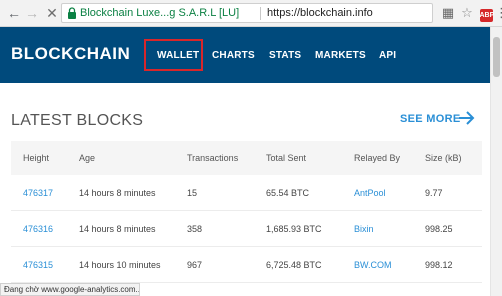 Image resolution: width=502 pixels, height=296 pixels. What do you see at coordinates (14, 13) in the screenshot?
I see `back-arrow-icon: ←` at bounding box center [14, 13].